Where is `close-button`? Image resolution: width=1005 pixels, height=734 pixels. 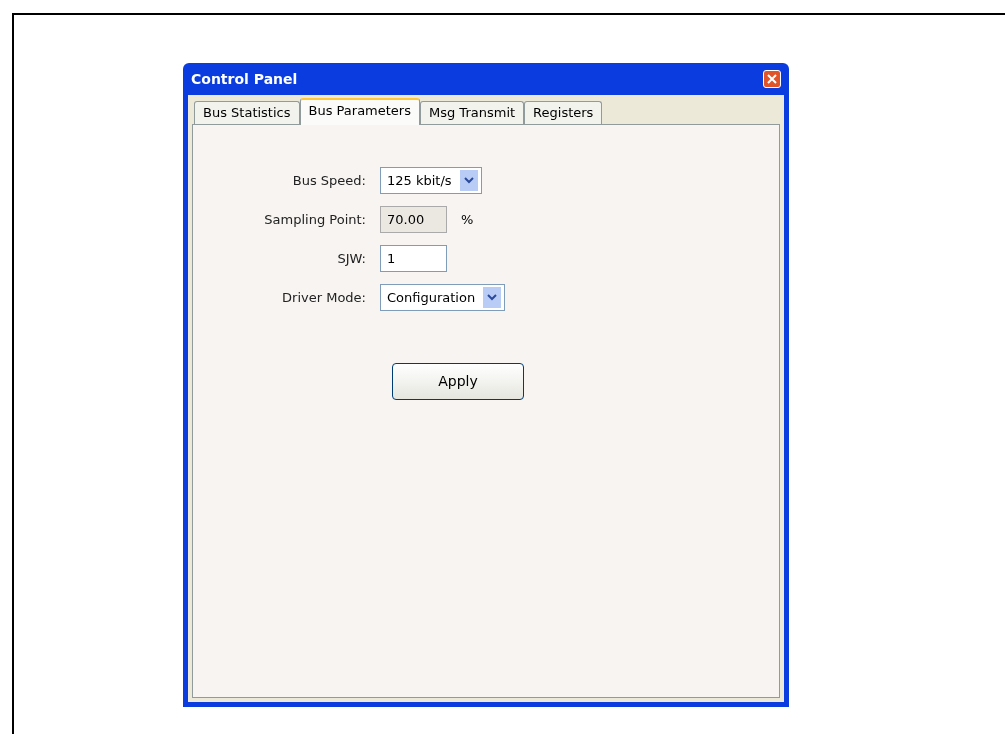 close-button is located at coordinates (772, 79).